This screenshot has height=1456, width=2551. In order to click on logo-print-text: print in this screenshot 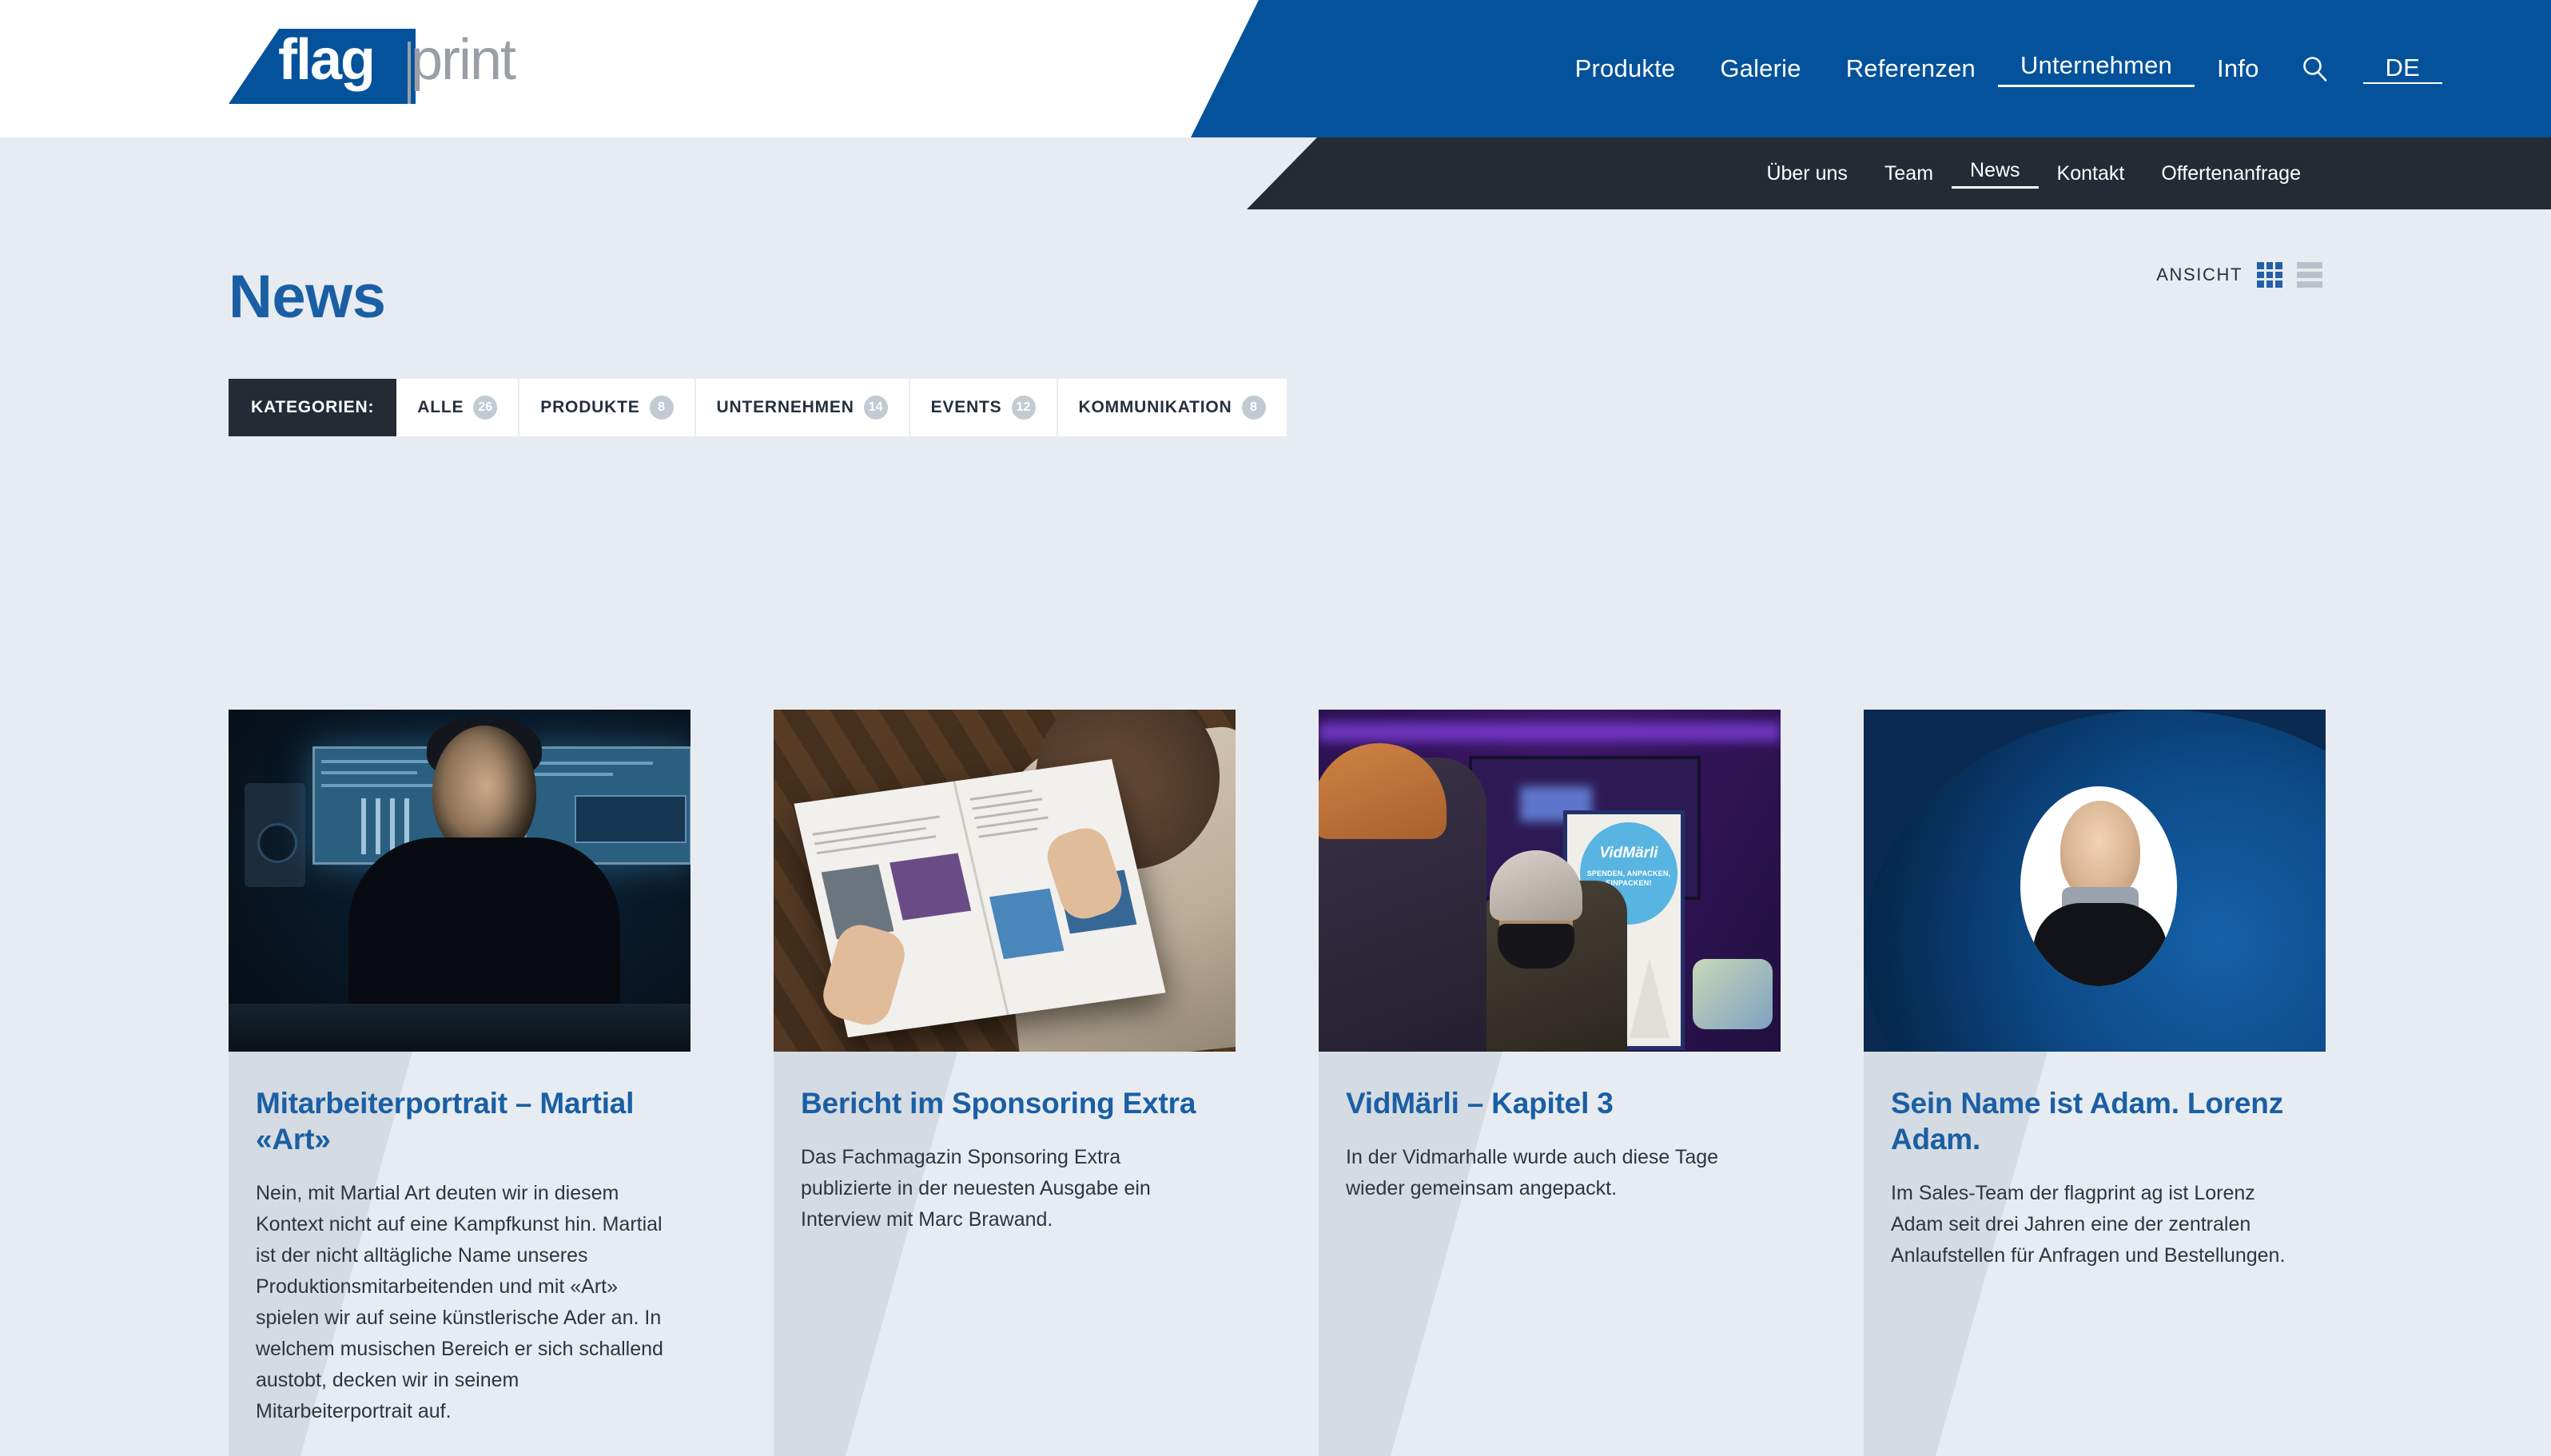, I will do `click(464, 60)`.